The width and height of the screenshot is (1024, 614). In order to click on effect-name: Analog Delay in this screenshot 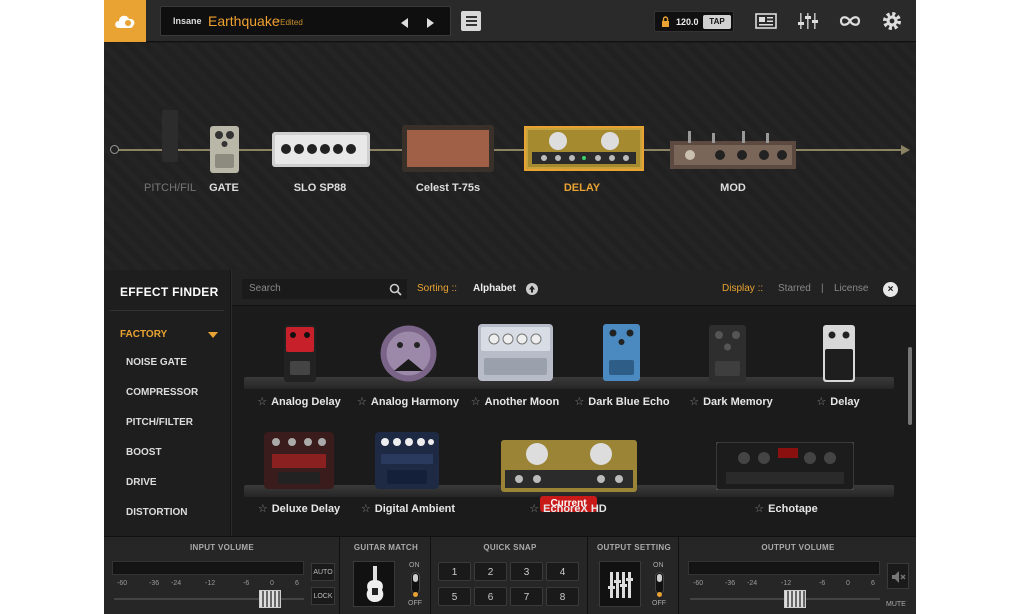, I will do `click(306, 402)`.